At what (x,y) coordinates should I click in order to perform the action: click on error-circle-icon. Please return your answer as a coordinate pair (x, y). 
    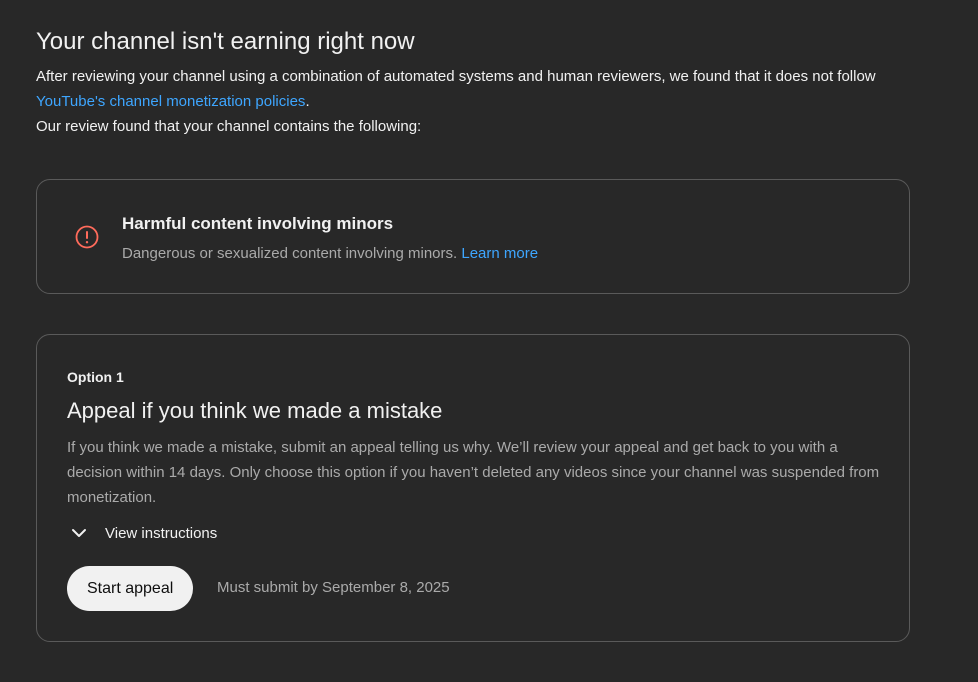
    Looking at the image, I should click on (87, 237).